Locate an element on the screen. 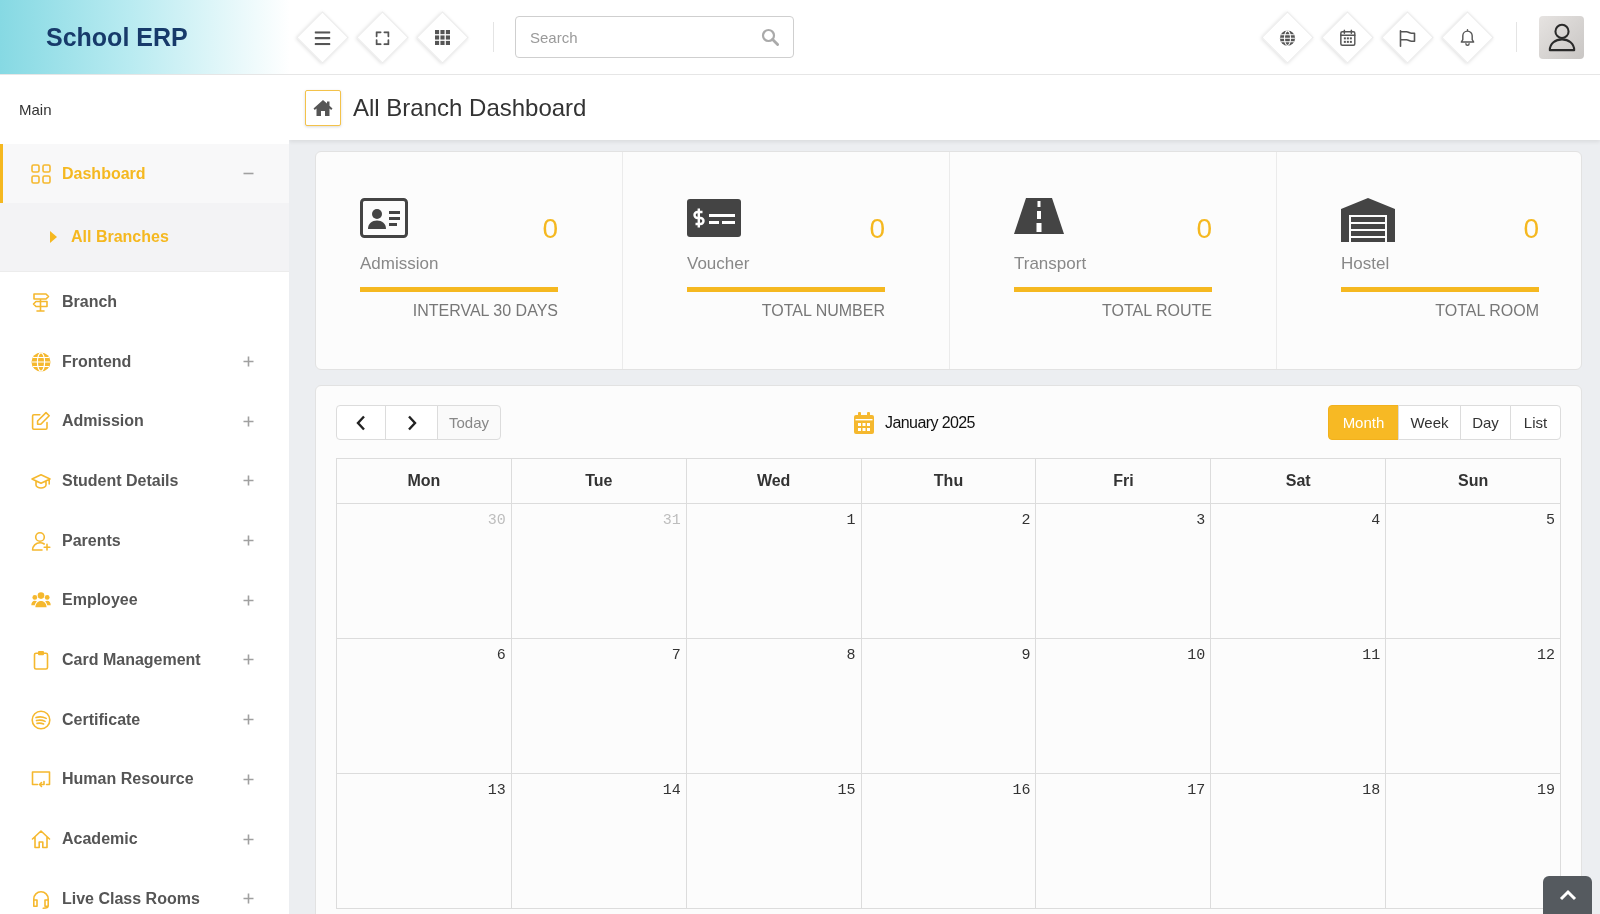 Image resolution: width=1600 pixels, height=914 pixels. id-card-icon is located at coordinates (384, 218).